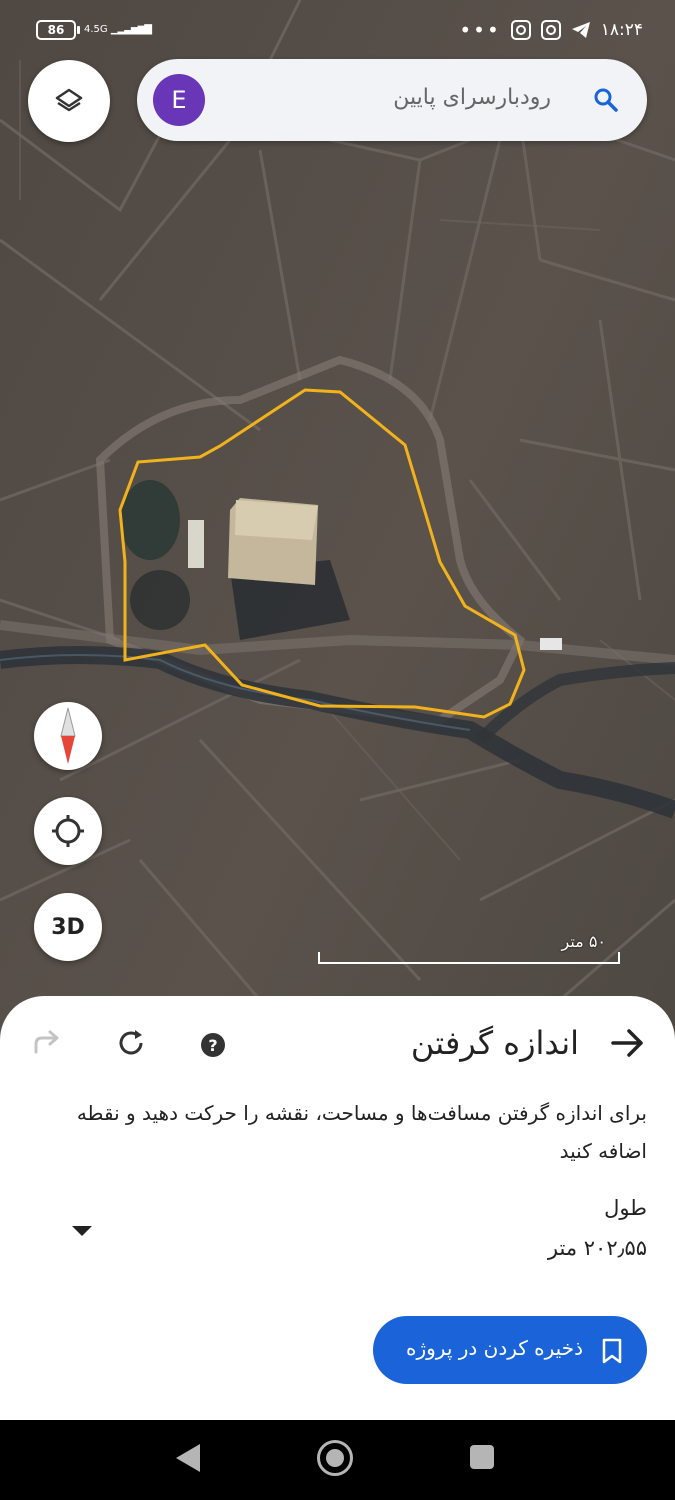 The width and height of the screenshot is (675, 1500). What do you see at coordinates (606, 100) in the screenshot?
I see `search-icon` at bounding box center [606, 100].